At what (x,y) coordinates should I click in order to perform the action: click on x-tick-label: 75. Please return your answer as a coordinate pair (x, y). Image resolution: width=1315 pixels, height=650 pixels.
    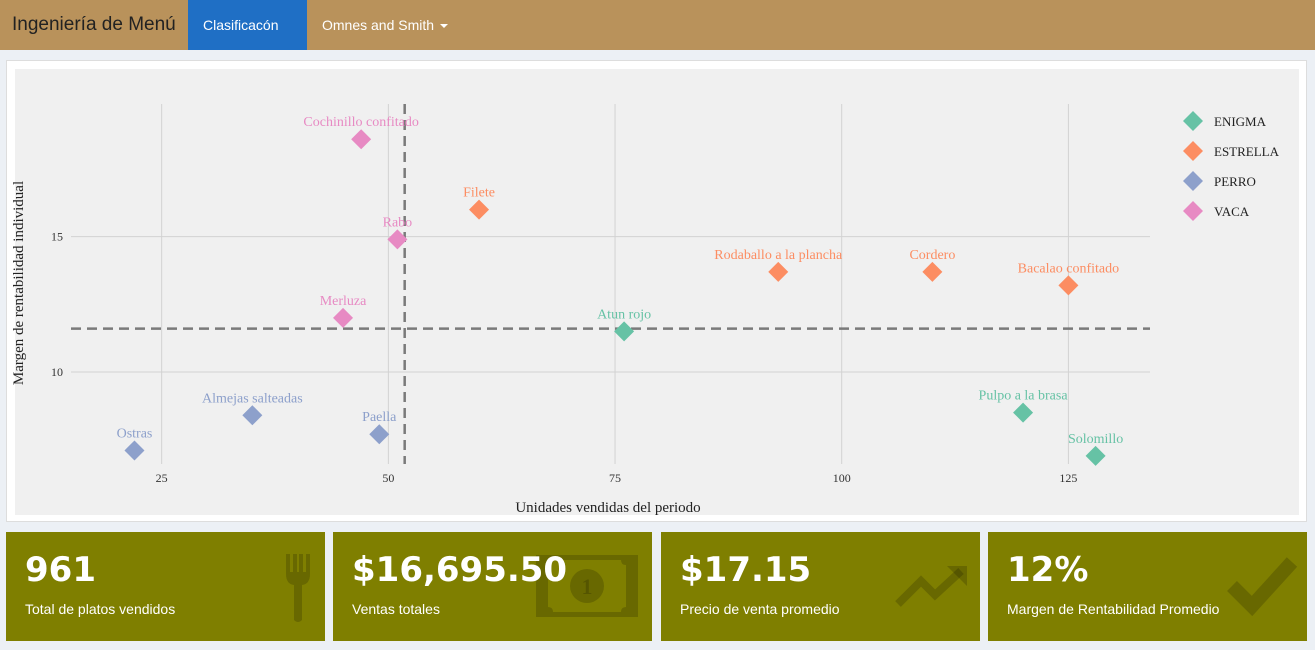
    Looking at the image, I should click on (615, 478).